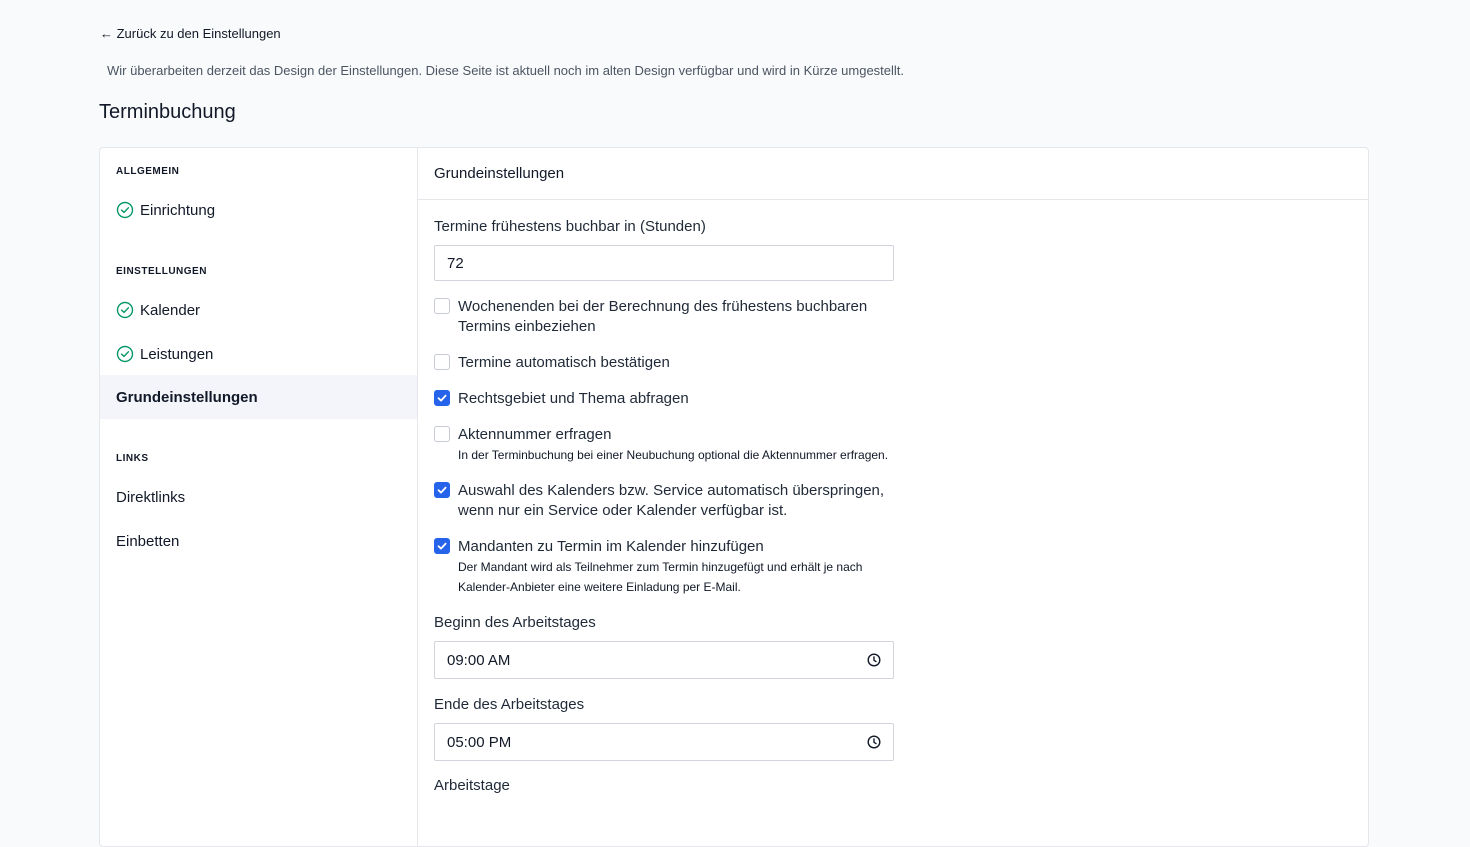 This screenshot has height=847, width=1470. I want to click on file-number-checkbox, so click(442, 434).